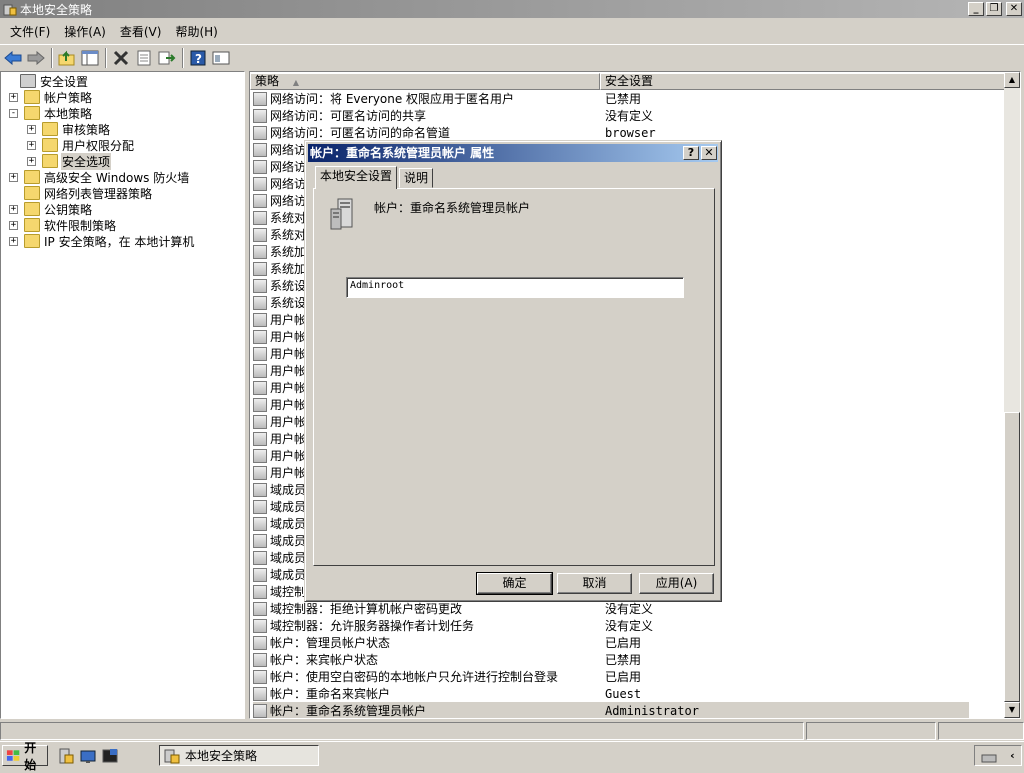  I want to click on column-header-policy-label: 策略, so click(267, 81).